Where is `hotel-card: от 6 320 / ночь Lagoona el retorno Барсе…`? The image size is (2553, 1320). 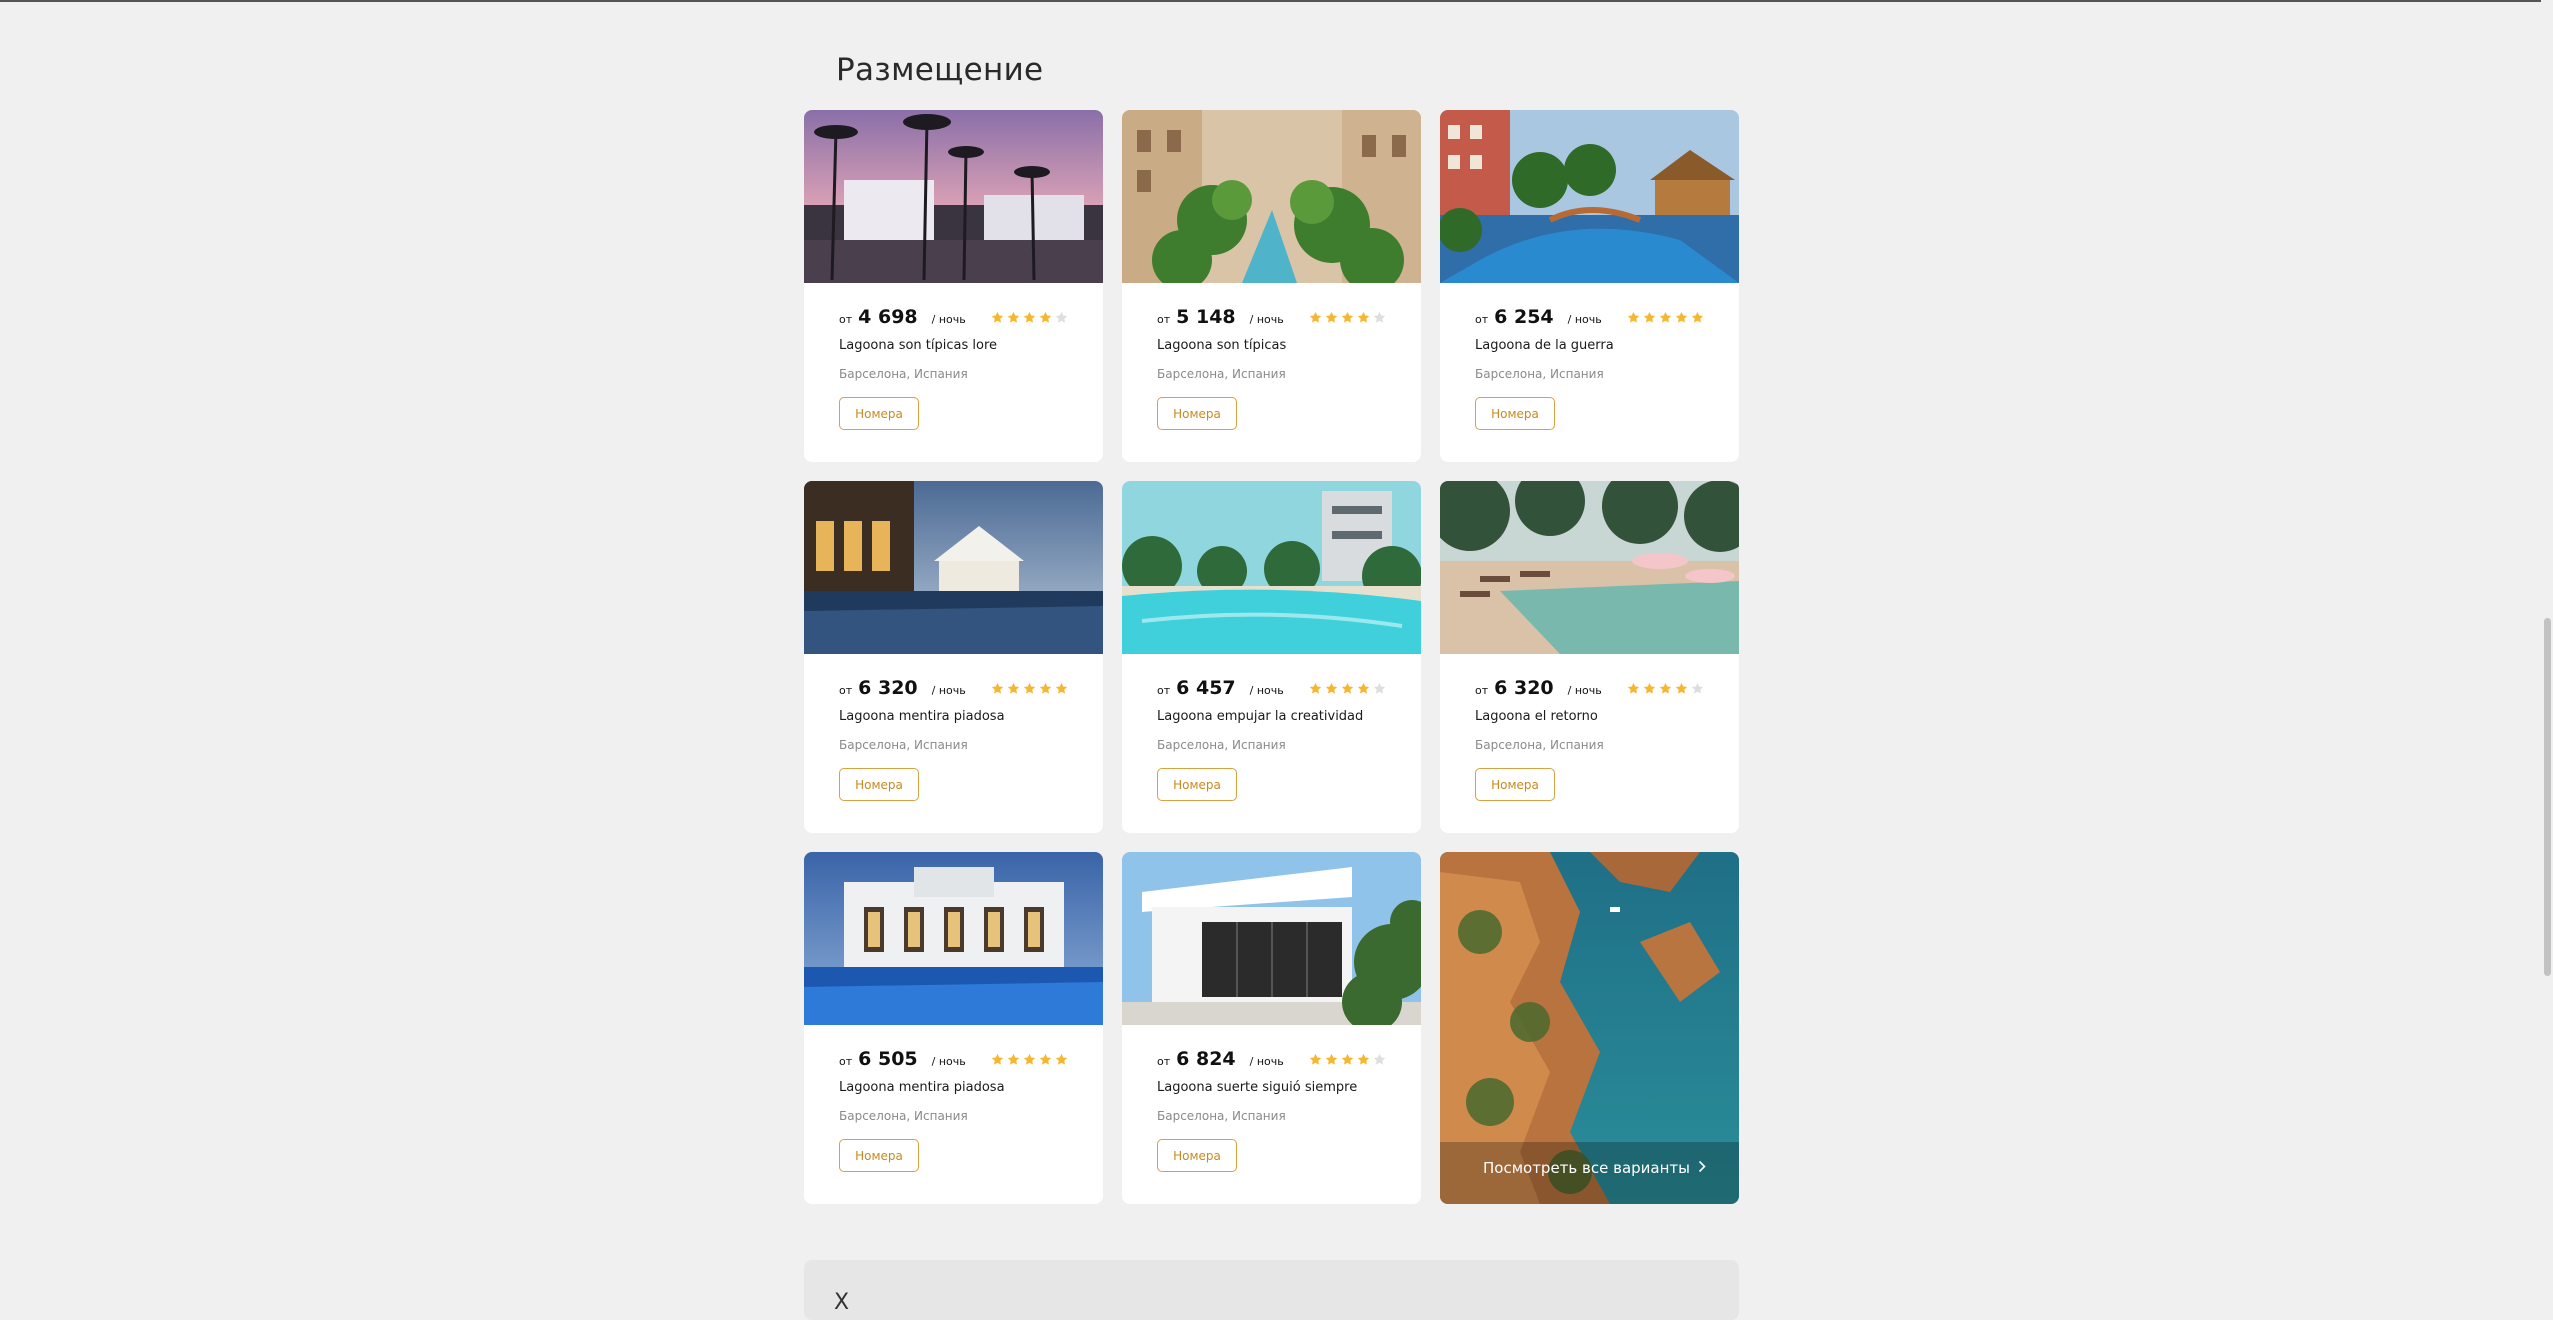
hotel-card: от 6 320 / ночь Lagoona el retorno Барсе… is located at coordinates (1589, 657).